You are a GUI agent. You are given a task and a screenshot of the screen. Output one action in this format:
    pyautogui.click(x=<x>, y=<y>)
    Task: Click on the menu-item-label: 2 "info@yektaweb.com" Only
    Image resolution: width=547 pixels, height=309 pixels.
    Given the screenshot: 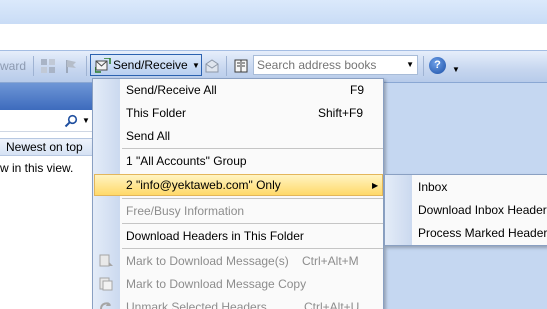 What is the action you would take?
    pyautogui.click(x=203, y=185)
    